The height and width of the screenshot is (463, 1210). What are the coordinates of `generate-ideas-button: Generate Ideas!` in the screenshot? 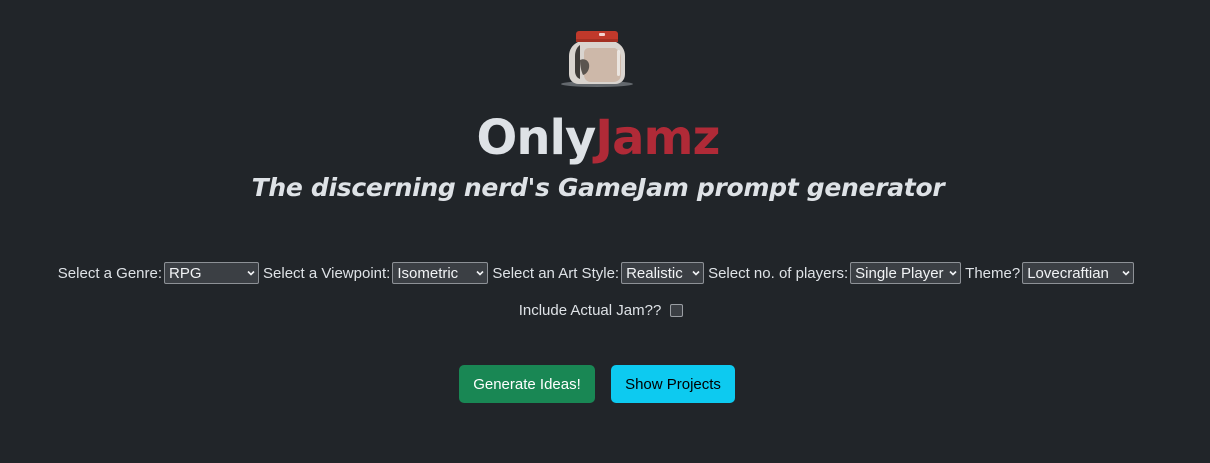 It's located at (527, 384).